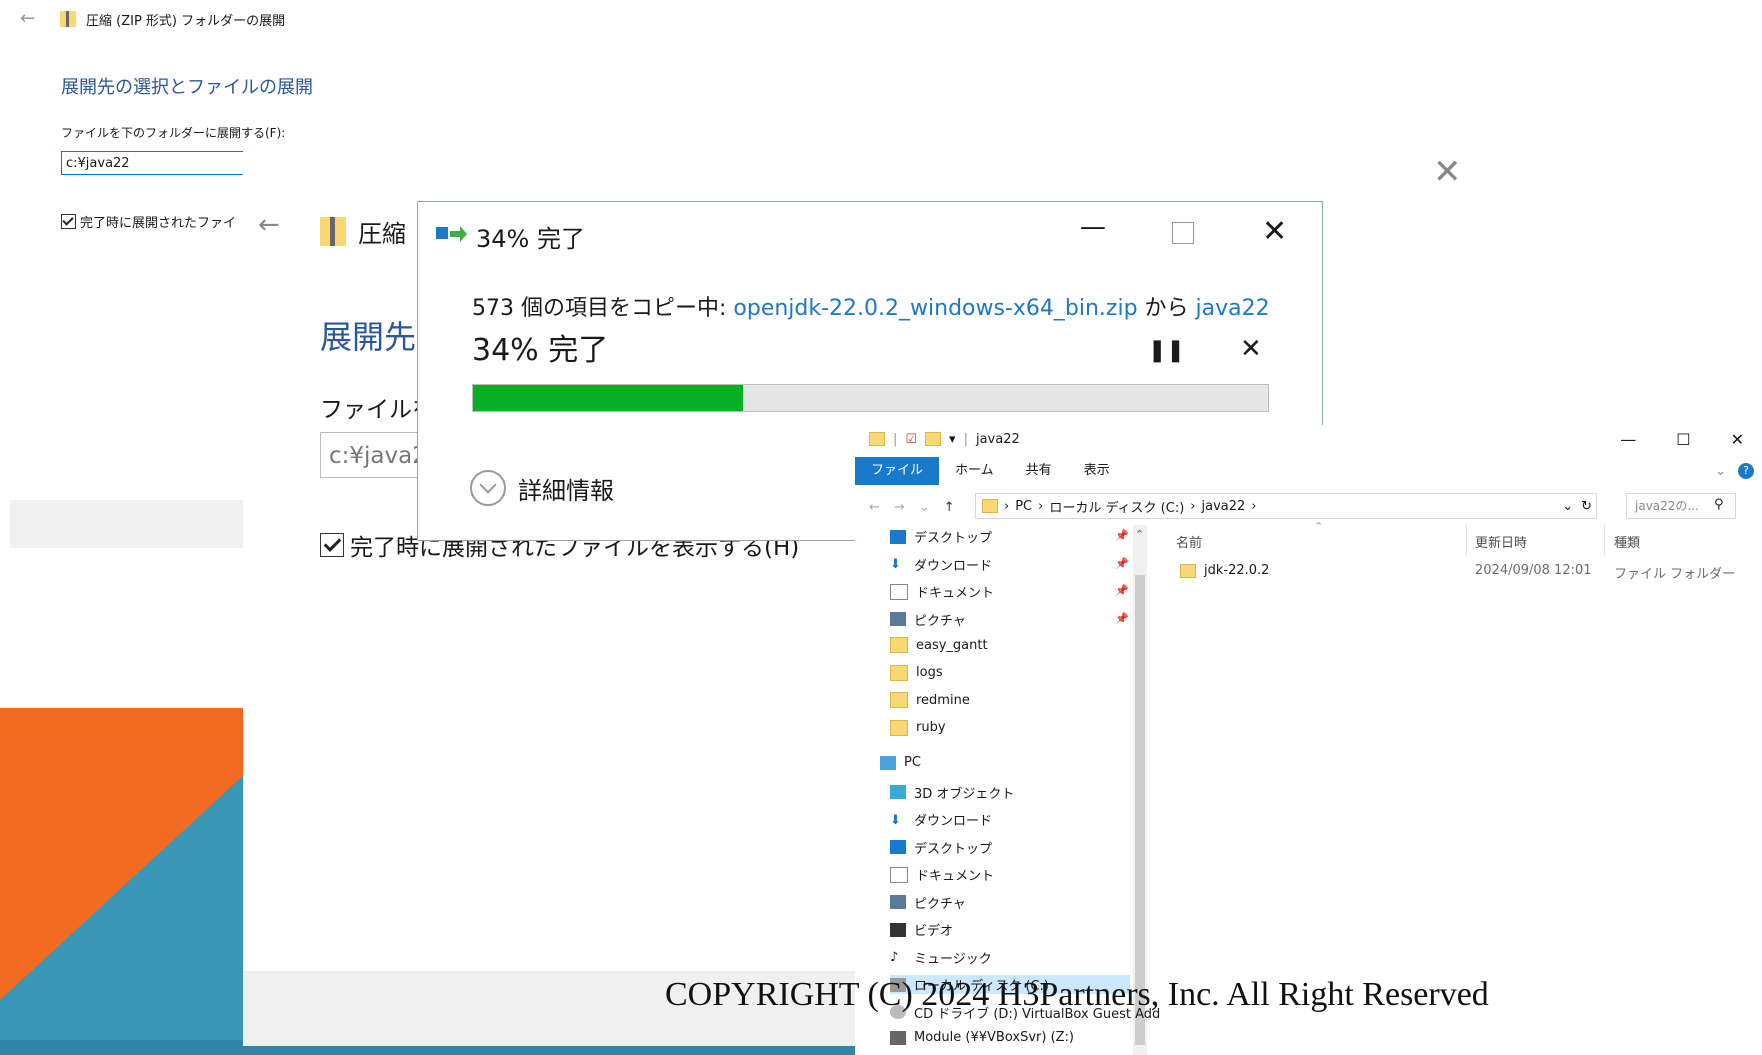 The image size is (1762, 1055). Describe the element at coordinates (530, 239) in the screenshot. I see `progress-title: 34% 完了` at that location.